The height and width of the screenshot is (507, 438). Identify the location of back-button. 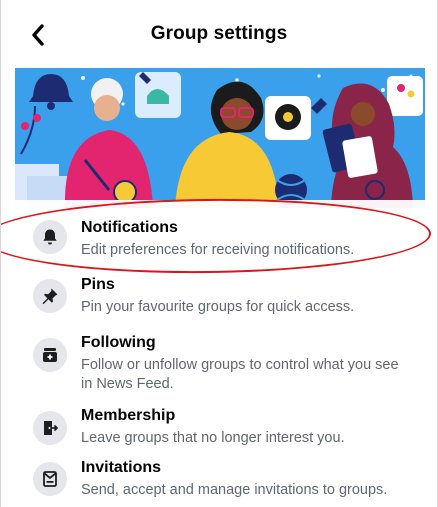
(38, 35).